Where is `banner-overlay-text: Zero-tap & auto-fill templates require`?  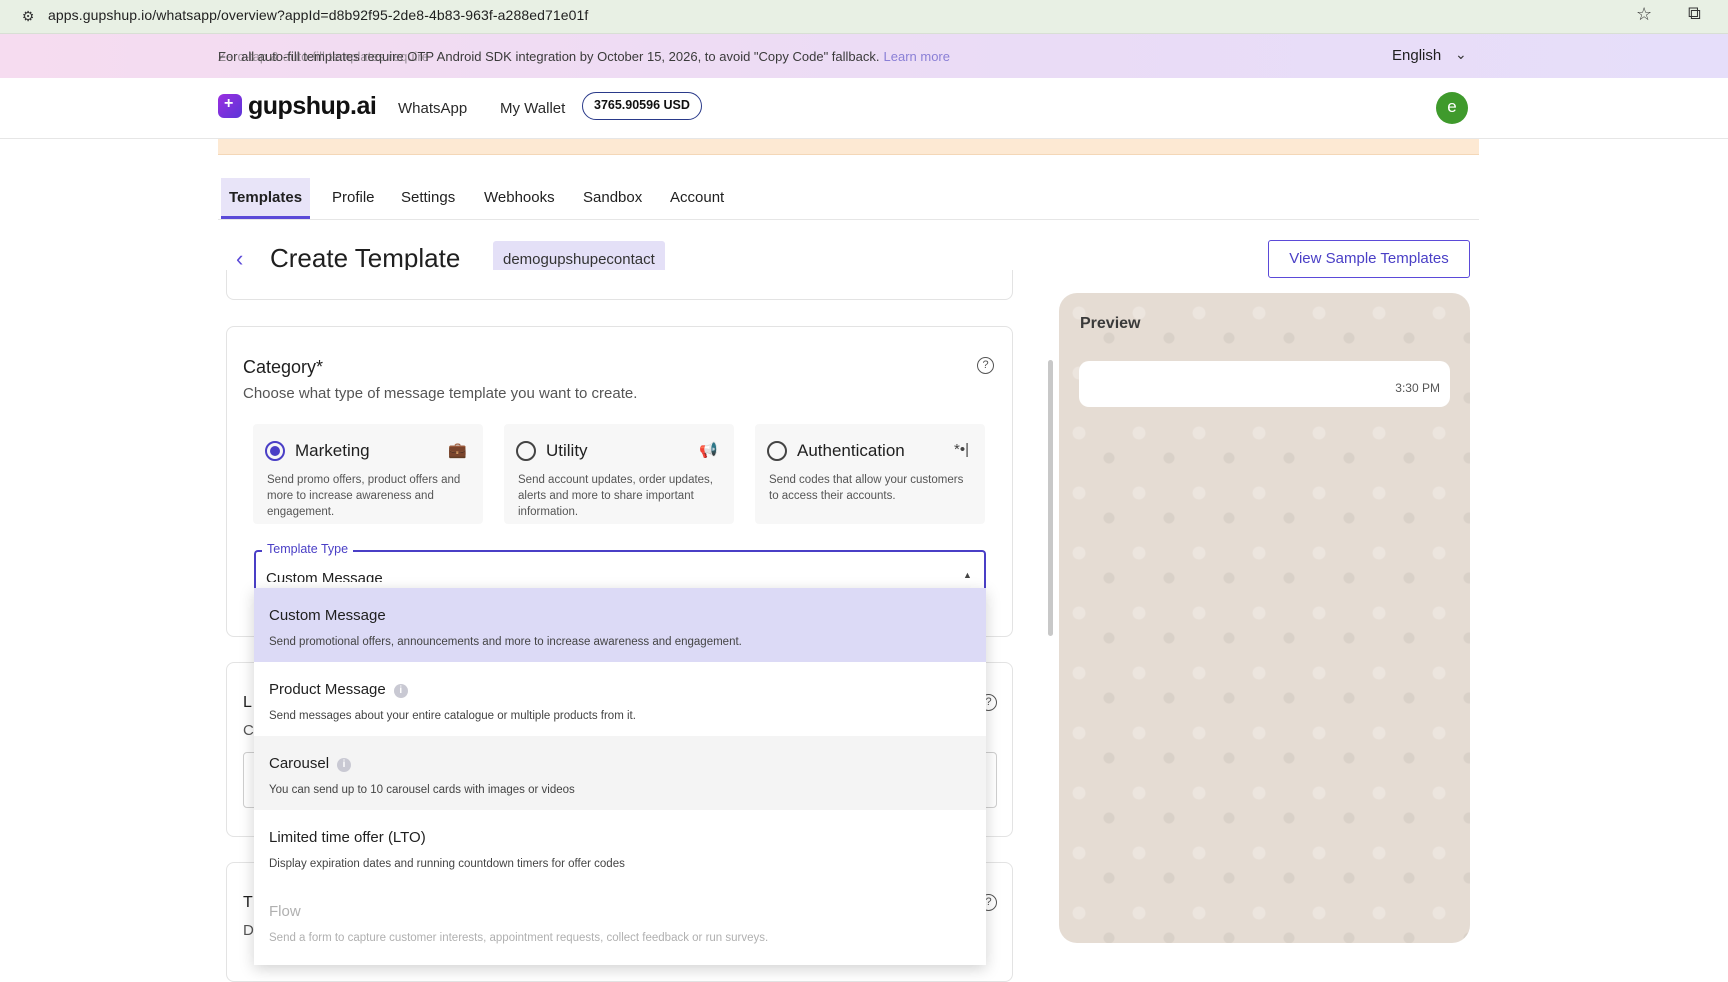
banner-overlay-text: Zero-tap & auto-fill templates require is located at coordinates (323, 56).